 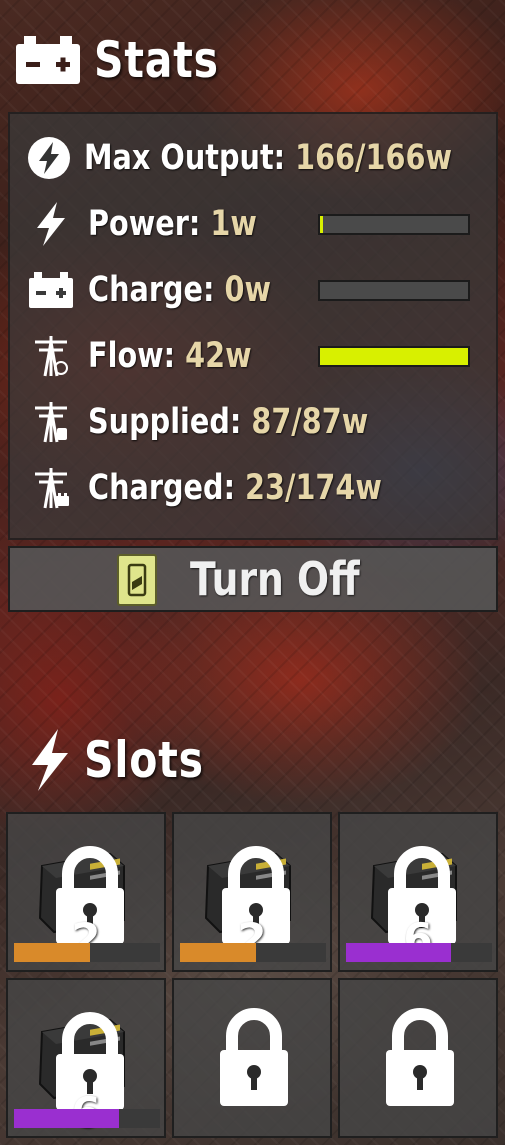 I want to click on slot-2: 2, so click(x=252, y=892).